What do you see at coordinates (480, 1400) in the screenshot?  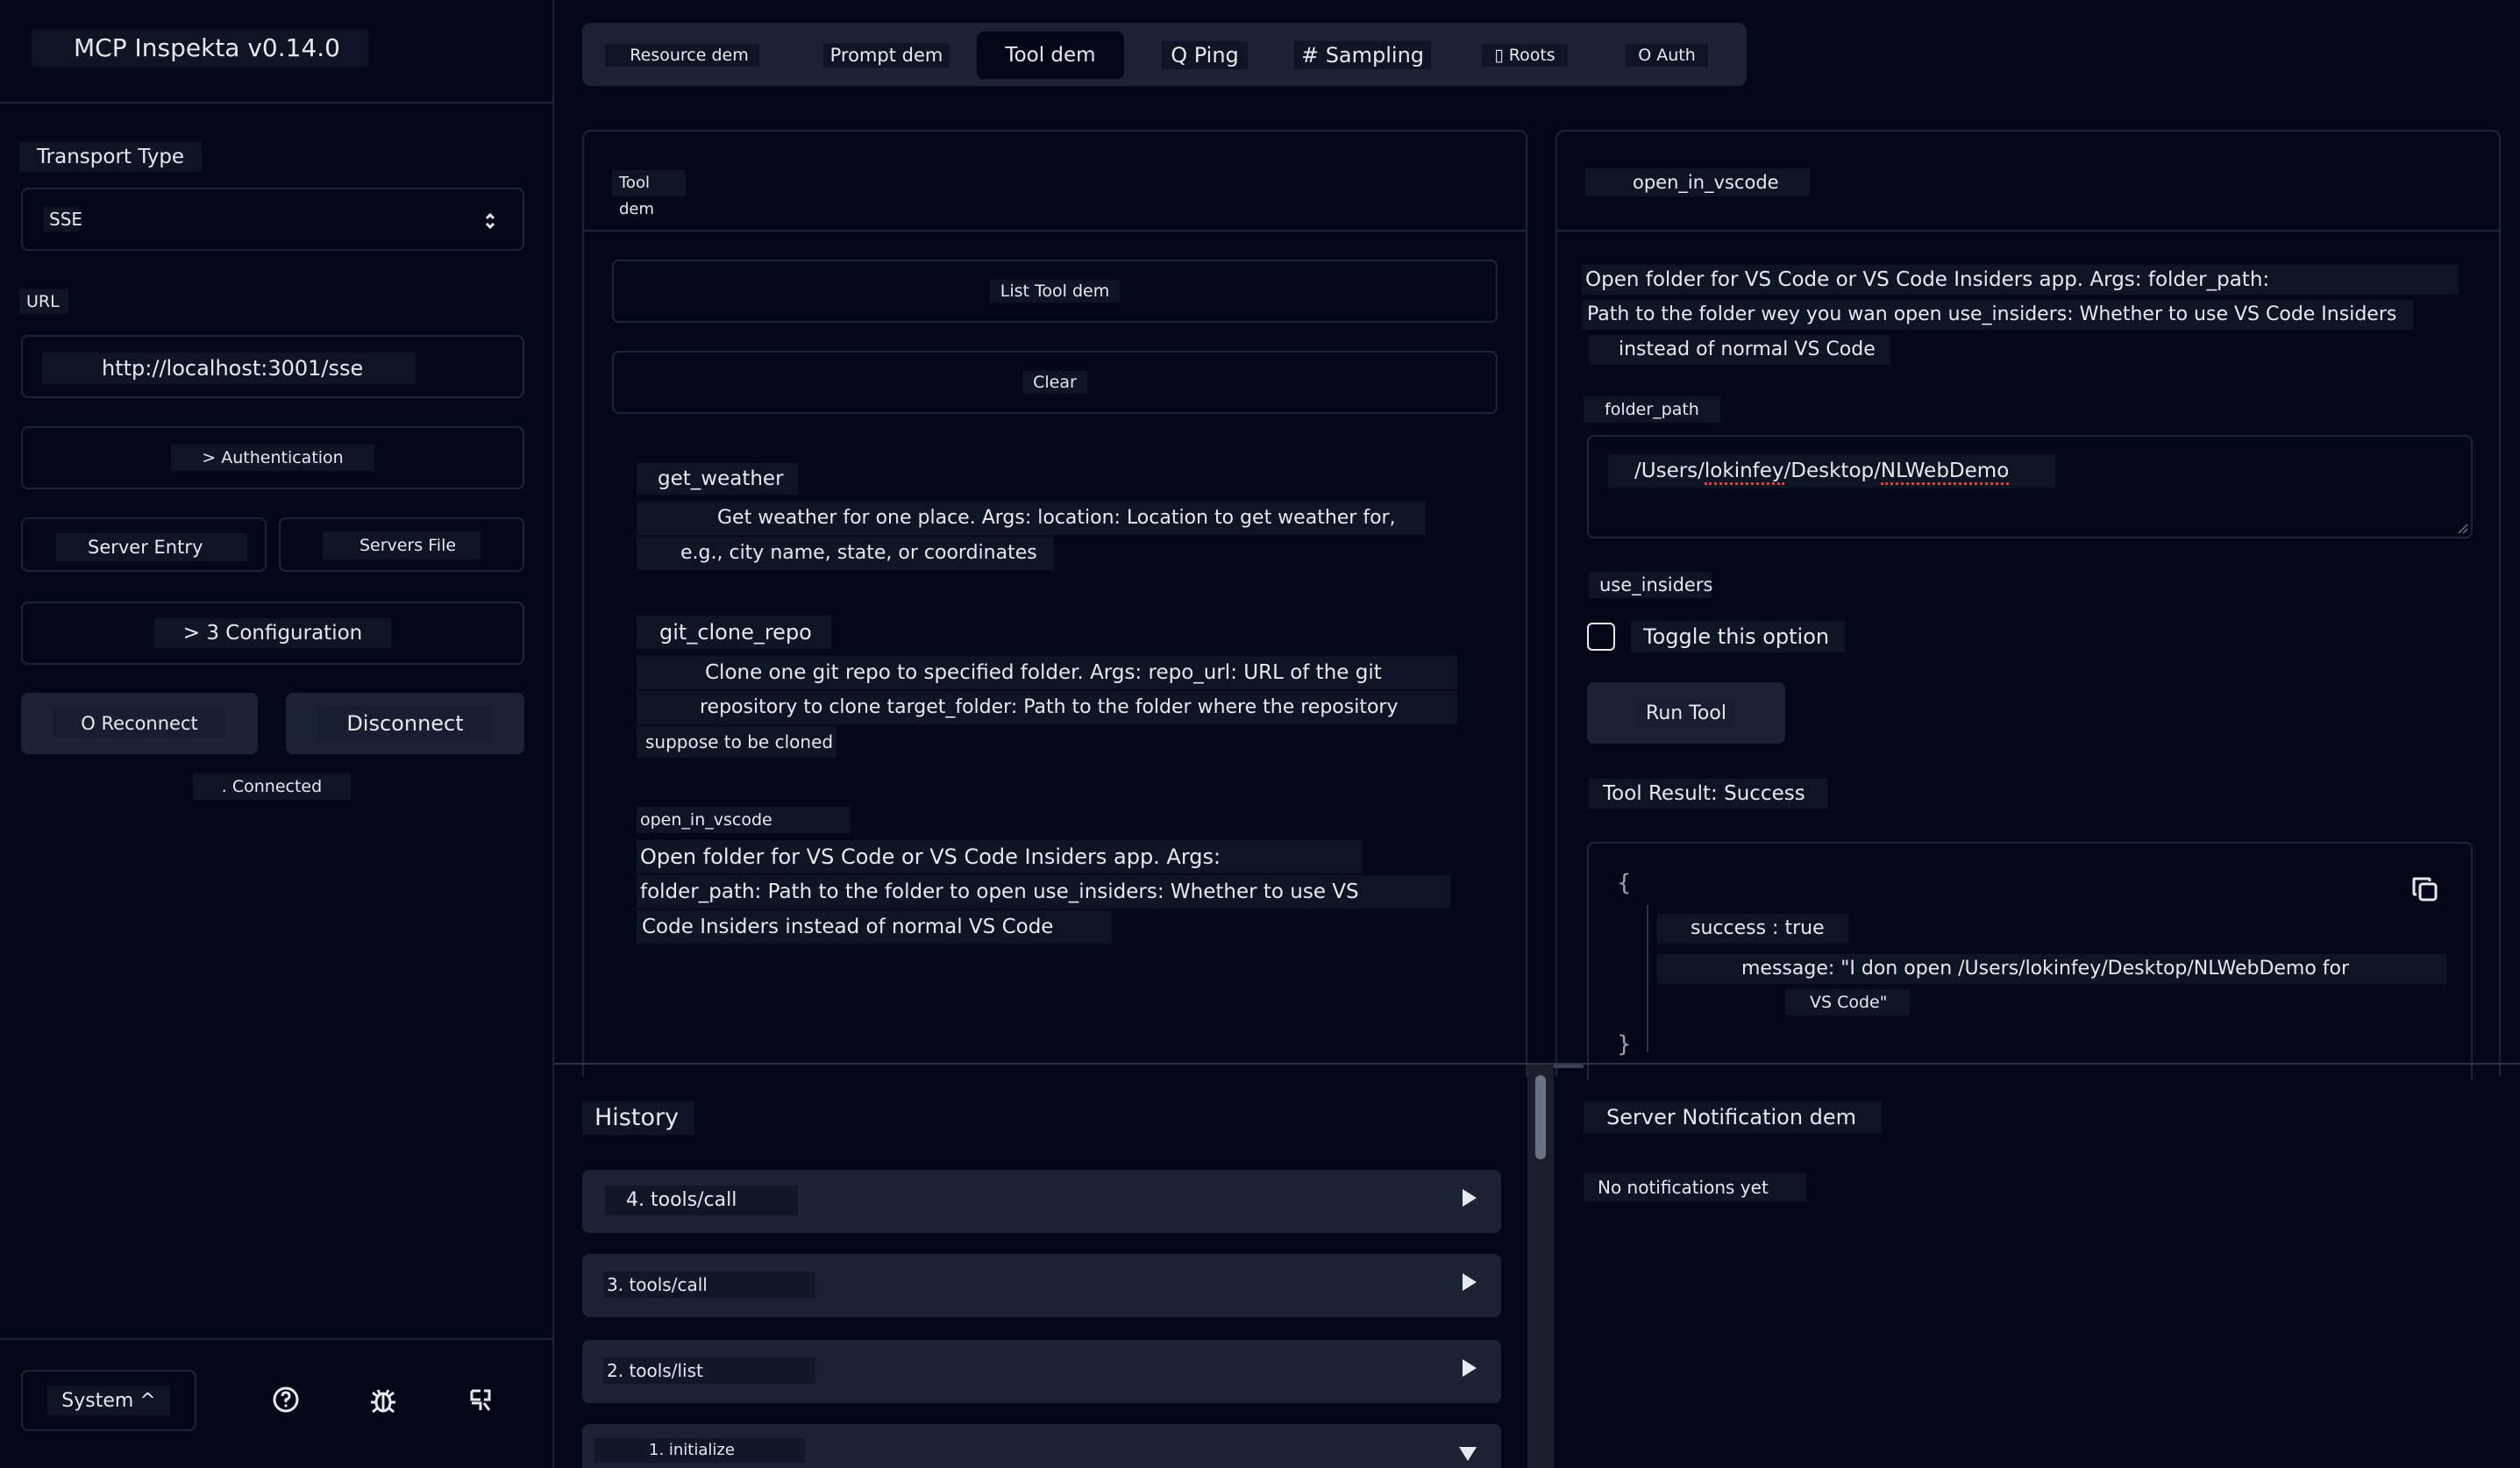 I see `github-icon` at bounding box center [480, 1400].